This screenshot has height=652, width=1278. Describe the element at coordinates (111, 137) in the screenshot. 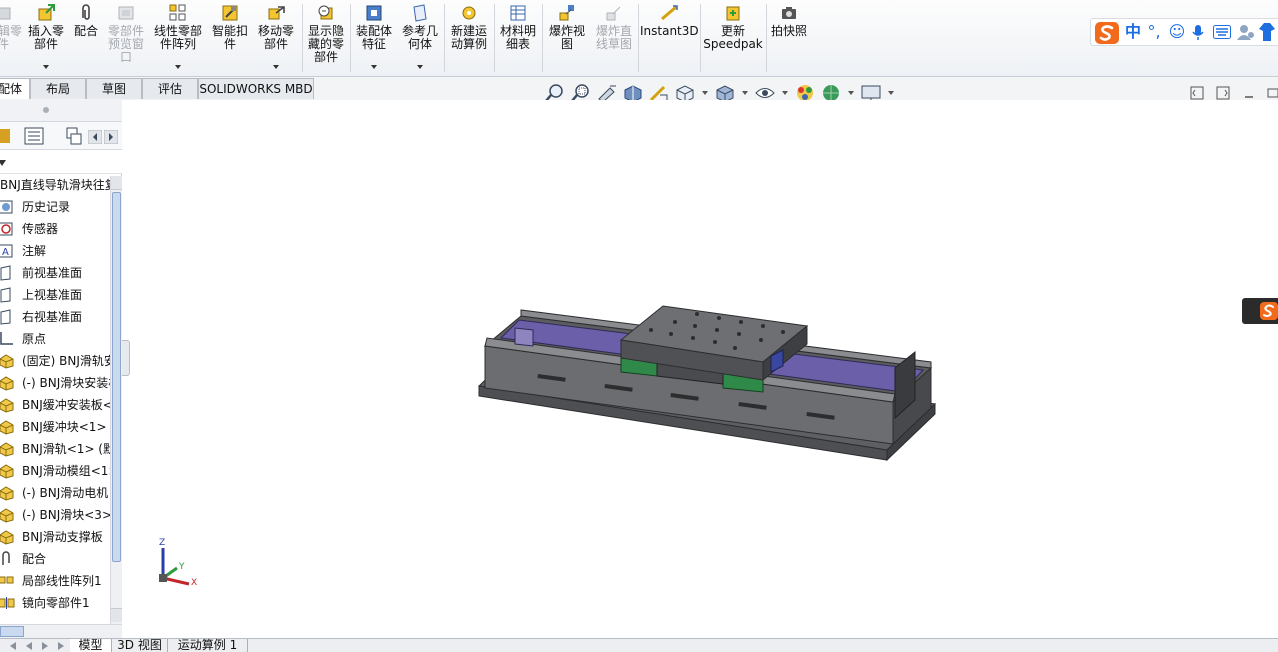

I see `chevron-right-icon` at that location.